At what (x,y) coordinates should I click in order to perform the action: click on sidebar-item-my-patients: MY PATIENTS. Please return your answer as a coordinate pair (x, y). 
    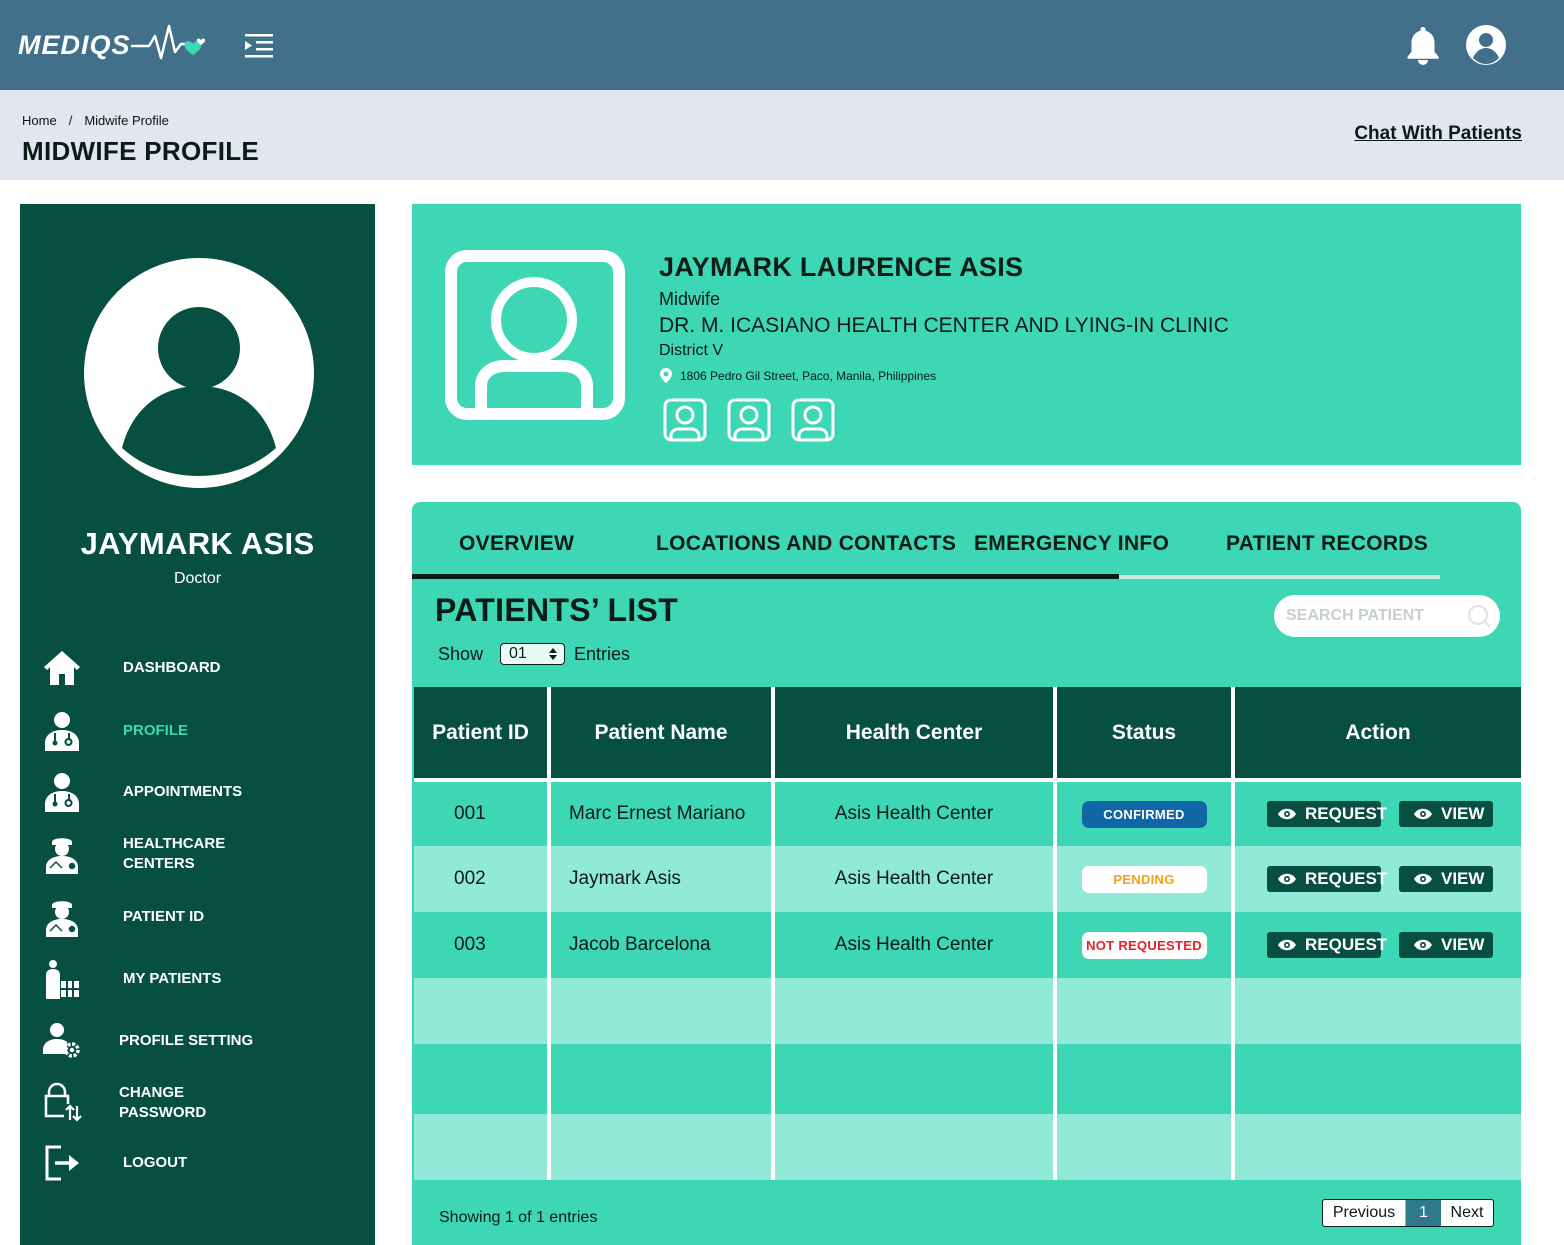
    Looking at the image, I should click on (130, 979).